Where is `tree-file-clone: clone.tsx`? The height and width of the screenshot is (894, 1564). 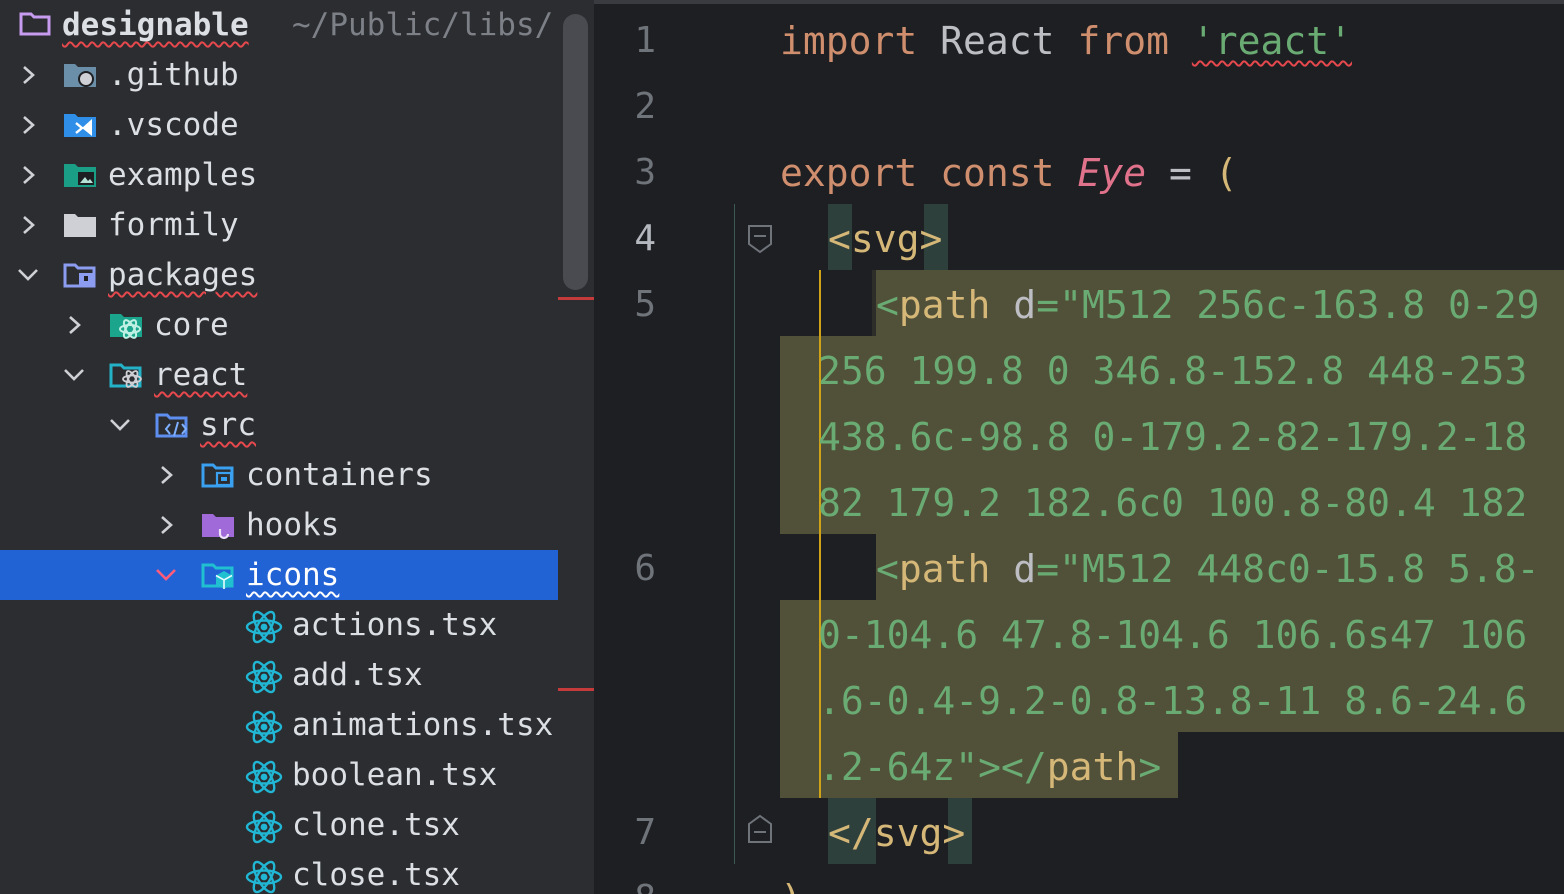 tree-file-clone: clone.tsx is located at coordinates (279, 825).